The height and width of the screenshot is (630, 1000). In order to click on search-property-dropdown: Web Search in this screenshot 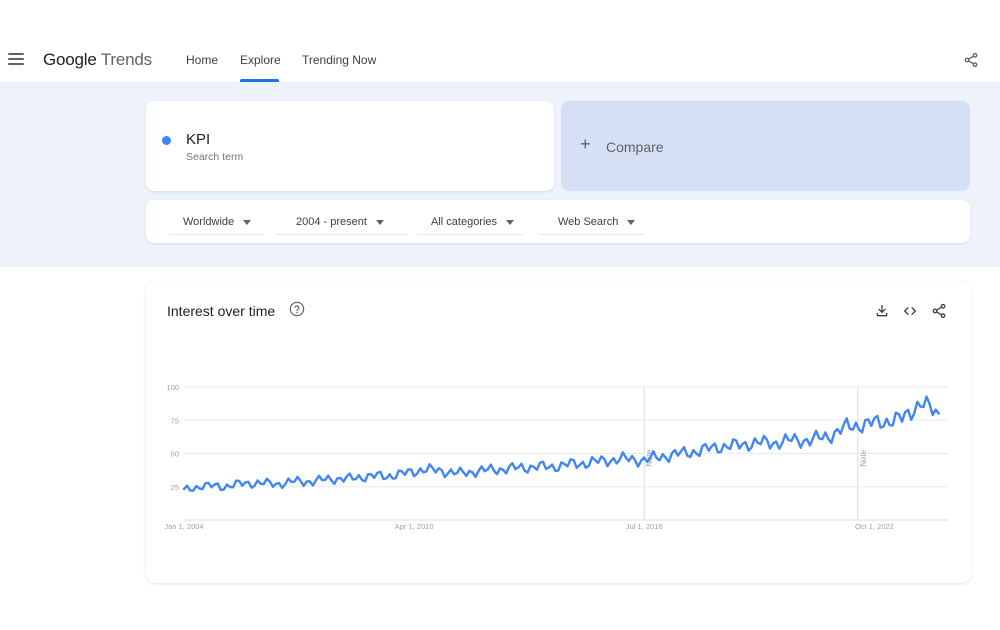, I will do `click(591, 222)`.